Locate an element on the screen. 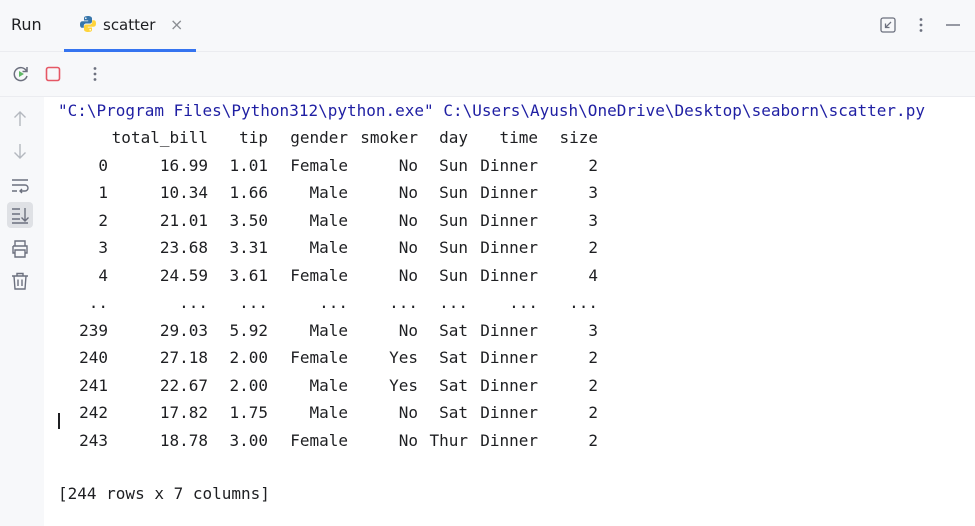 The width and height of the screenshot is (975, 526). restore-layout-icon is located at coordinates (888, 25).